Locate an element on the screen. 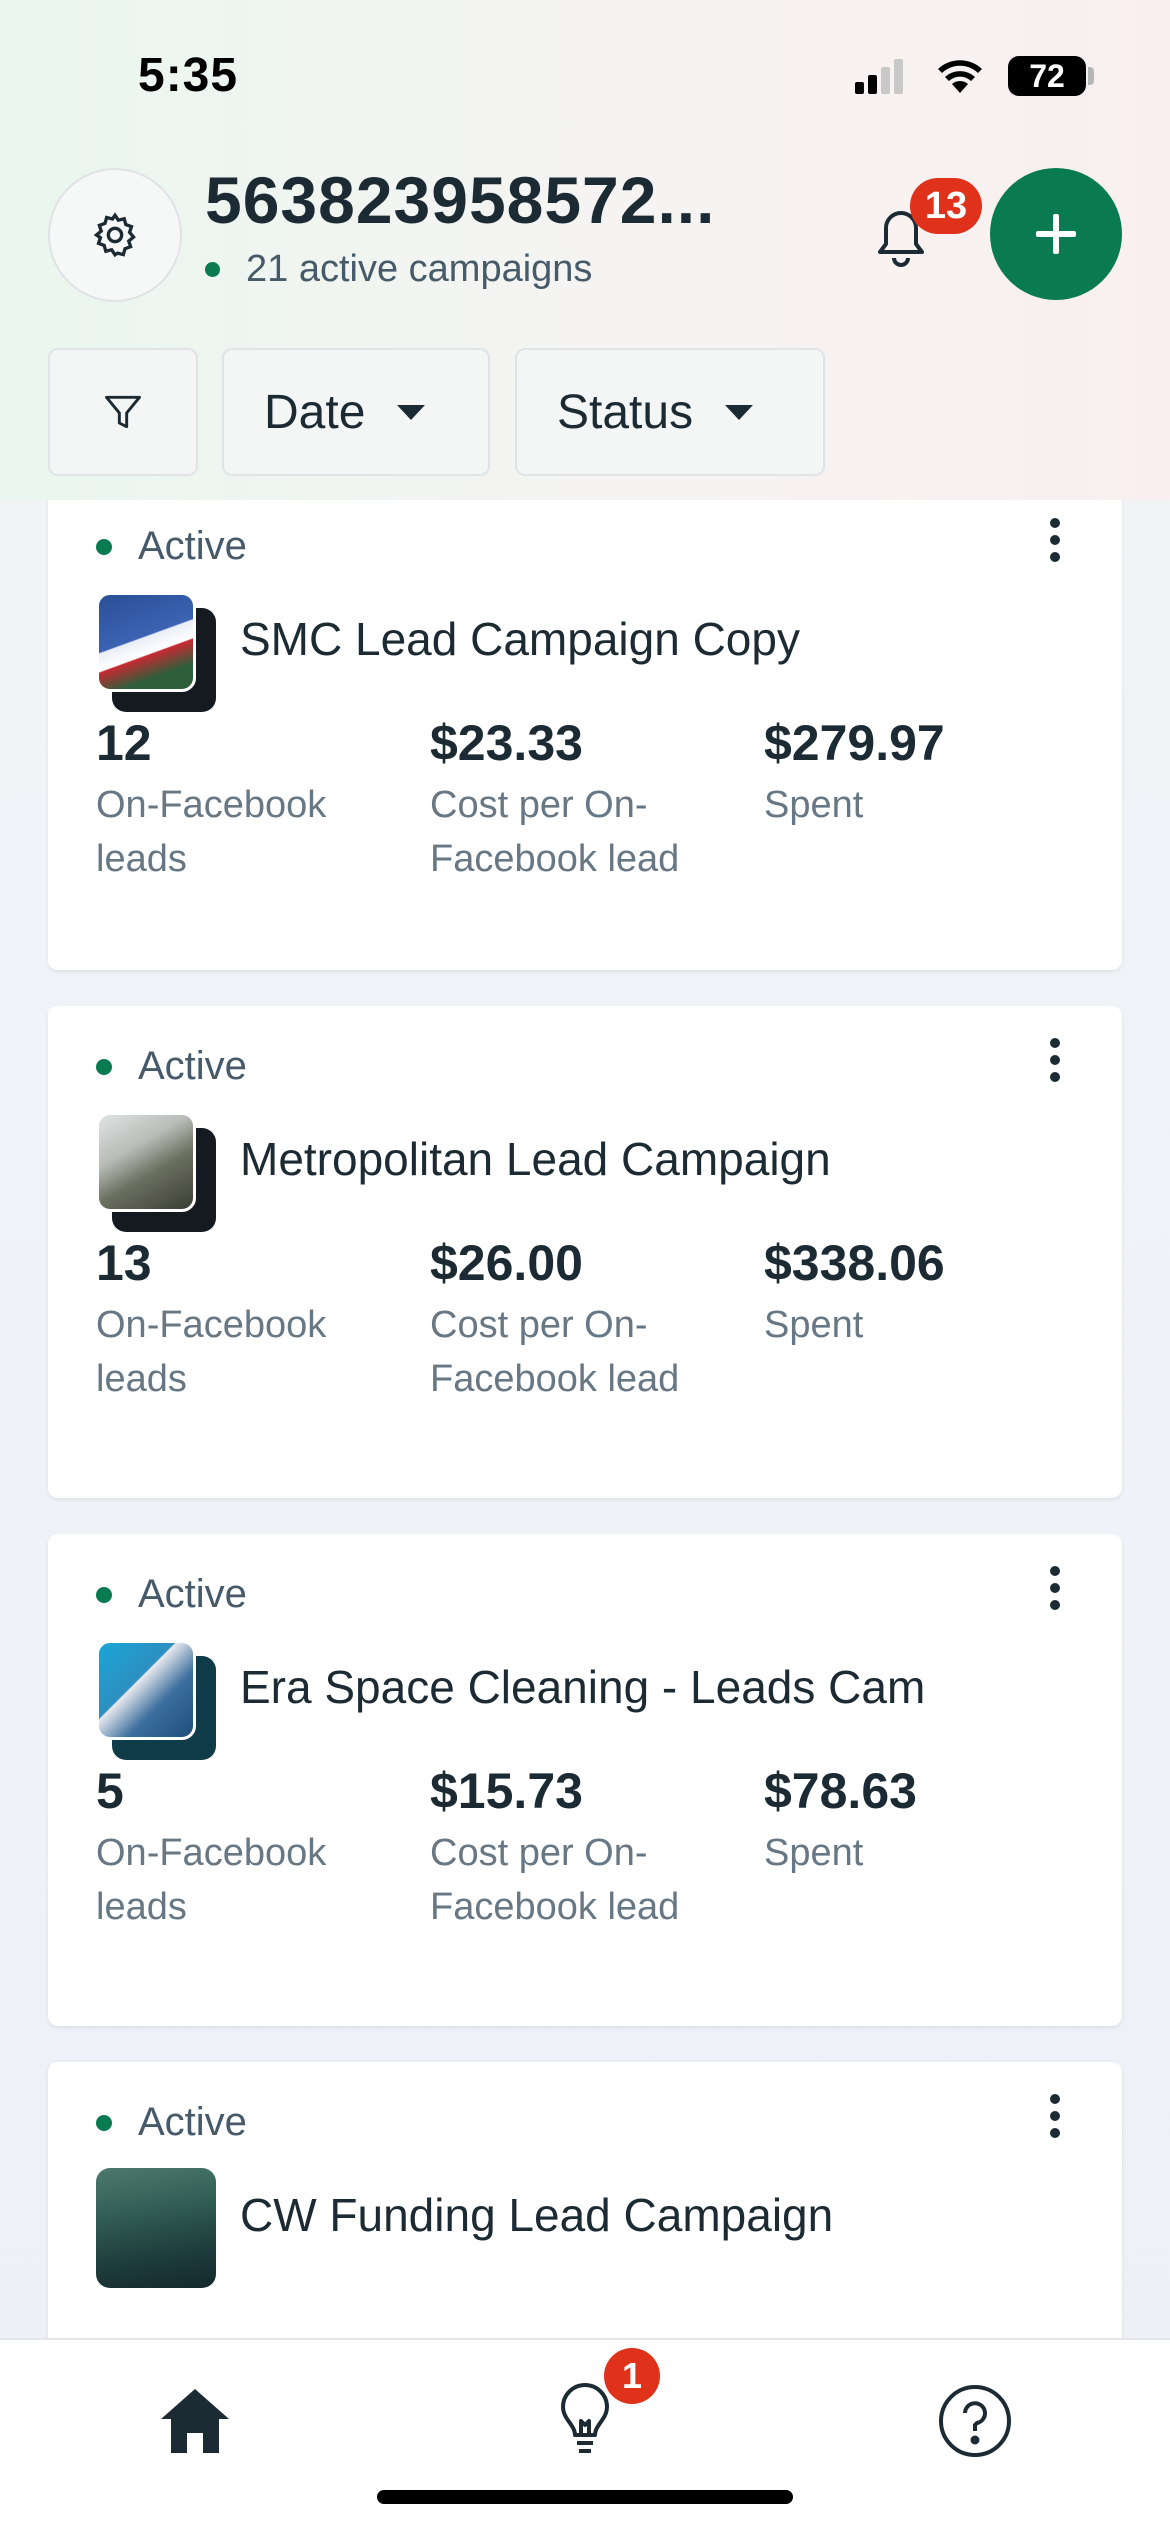 The width and height of the screenshot is (1170, 2534). battery-level: 72 is located at coordinates (1047, 76).